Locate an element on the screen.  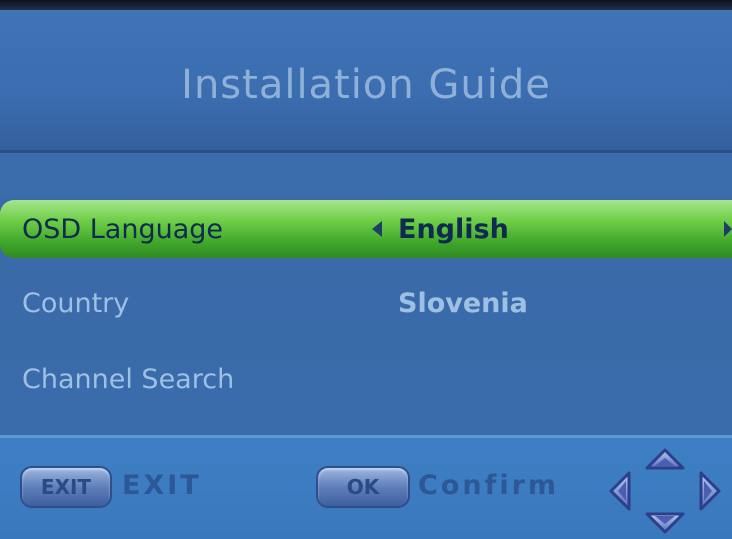
exit-key-button: EXIT is located at coordinates (66, 487).